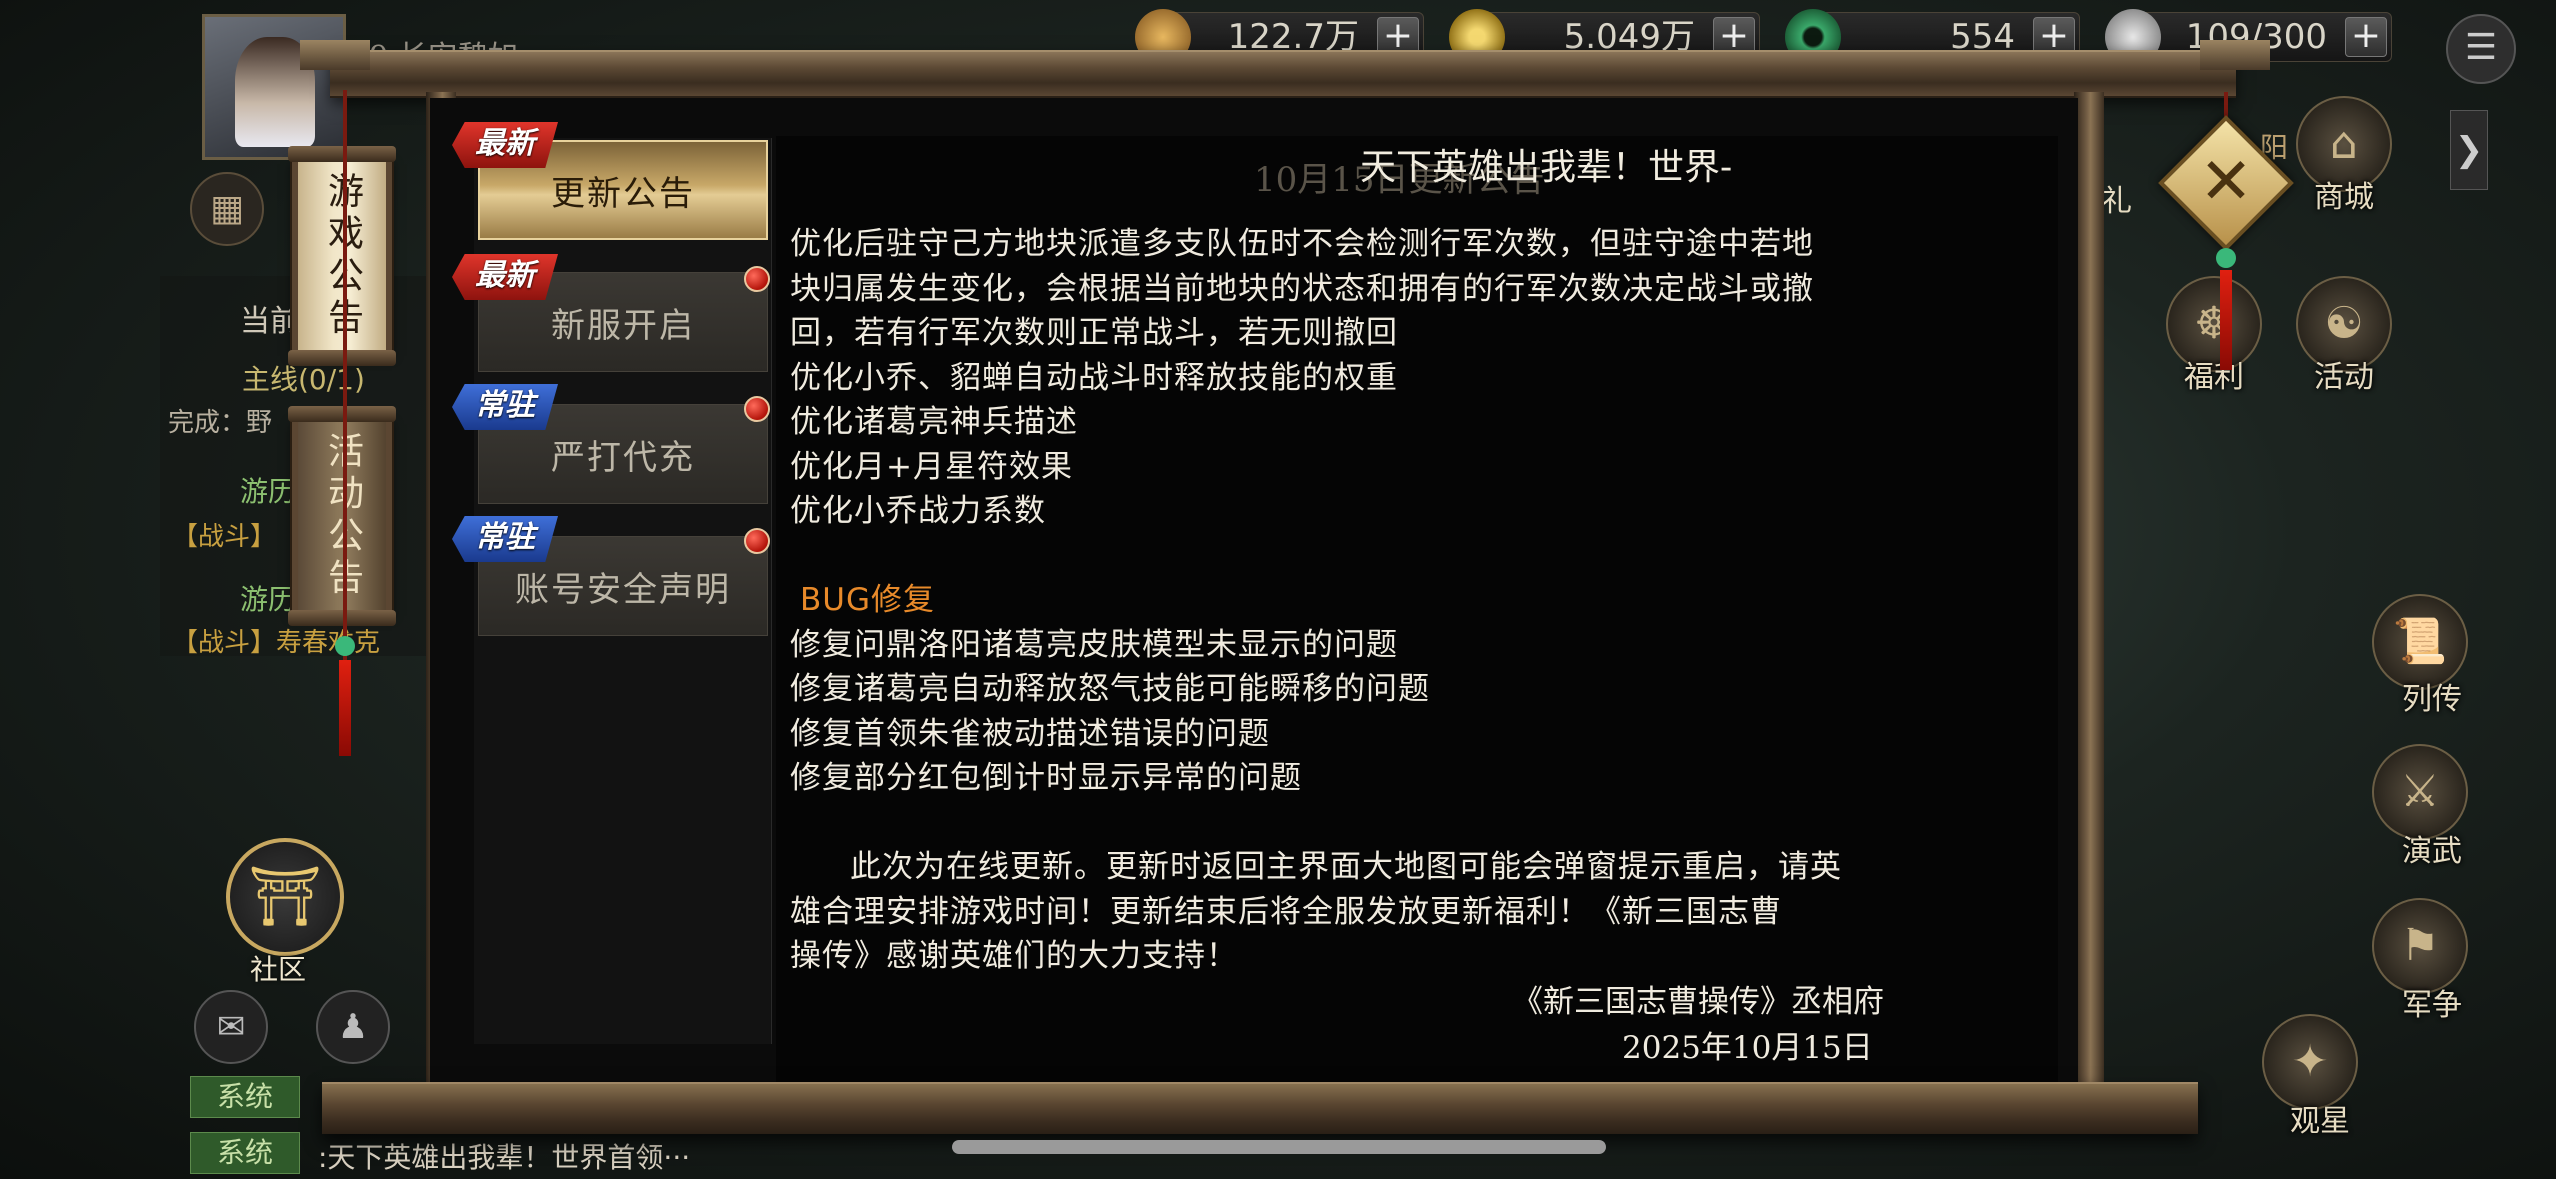 This screenshot has height=1179, width=2556. What do you see at coordinates (2344, 377) in the screenshot?
I see `activity-label: 活动` at bounding box center [2344, 377].